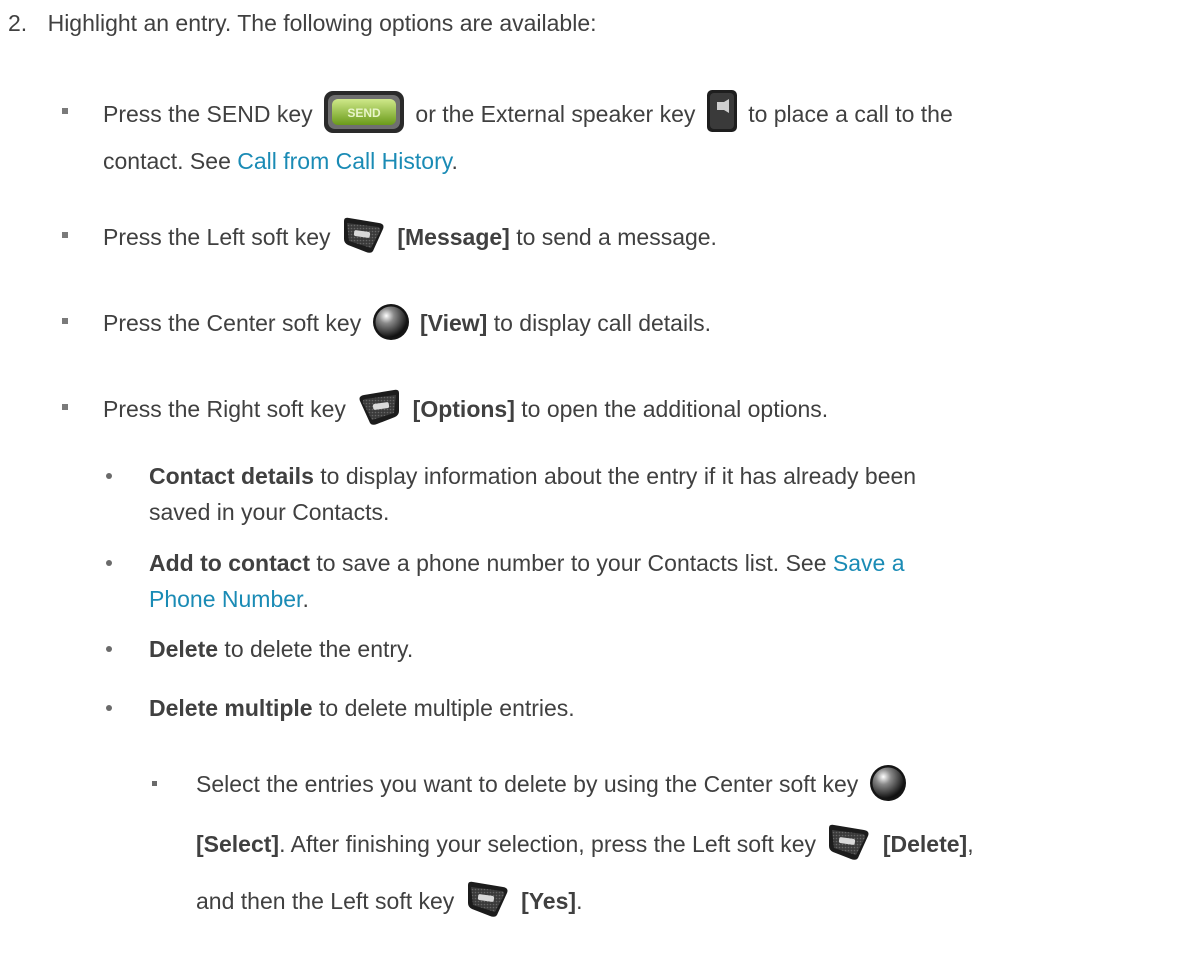  I want to click on list-item-send-line2: contact. See Call from Call History., so click(280, 161).